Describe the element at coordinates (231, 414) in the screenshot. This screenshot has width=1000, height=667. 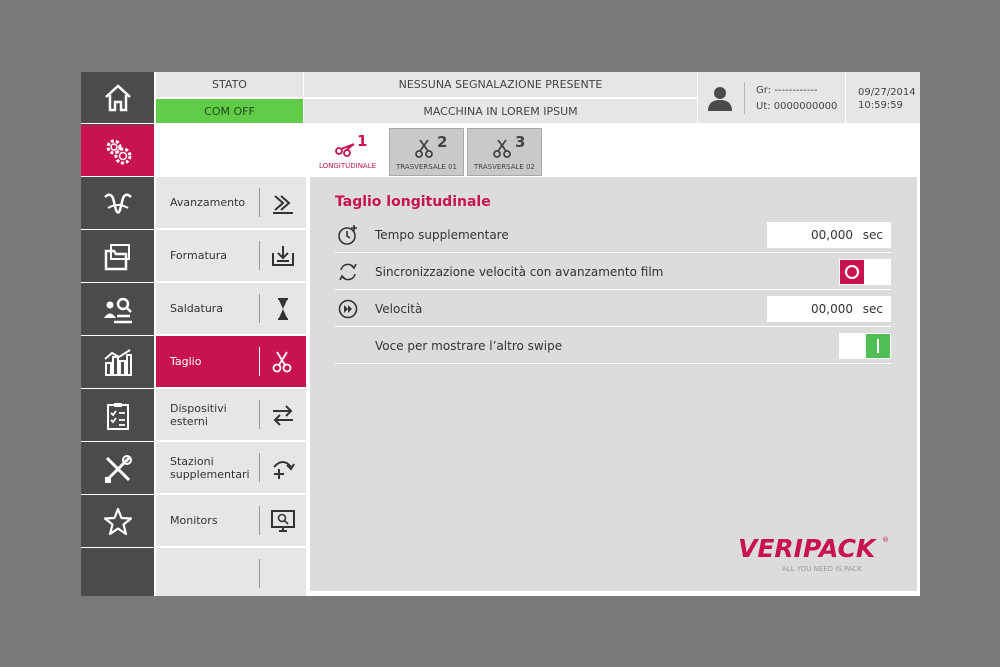
I see `submenu-item-dispositivi-esterni: Dispositivi esterni` at that location.